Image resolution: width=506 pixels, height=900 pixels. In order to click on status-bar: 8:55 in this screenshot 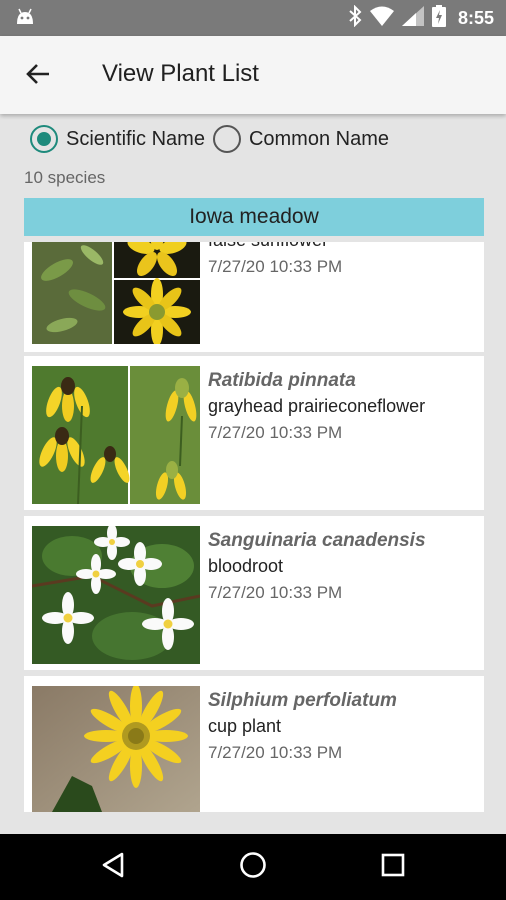, I will do `click(253, 18)`.